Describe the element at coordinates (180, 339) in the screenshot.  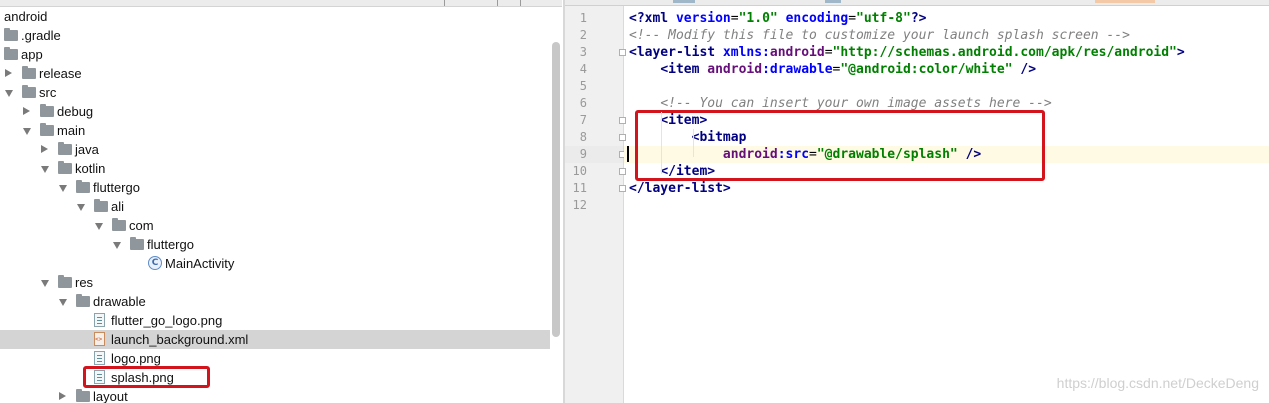
I see `tree-item-label: launch_background.xml` at that location.